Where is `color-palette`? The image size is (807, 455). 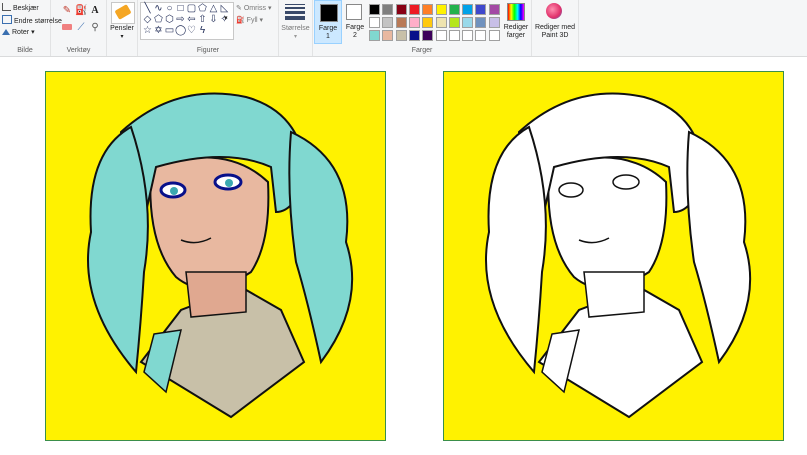 color-palette is located at coordinates (434, 22).